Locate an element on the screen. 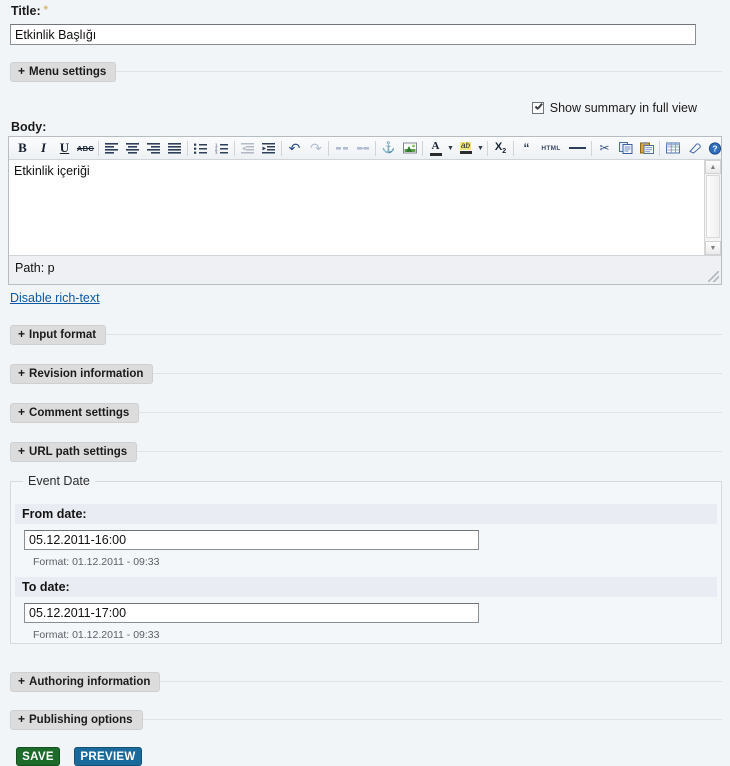  from-date-label: From date: is located at coordinates (366, 514).